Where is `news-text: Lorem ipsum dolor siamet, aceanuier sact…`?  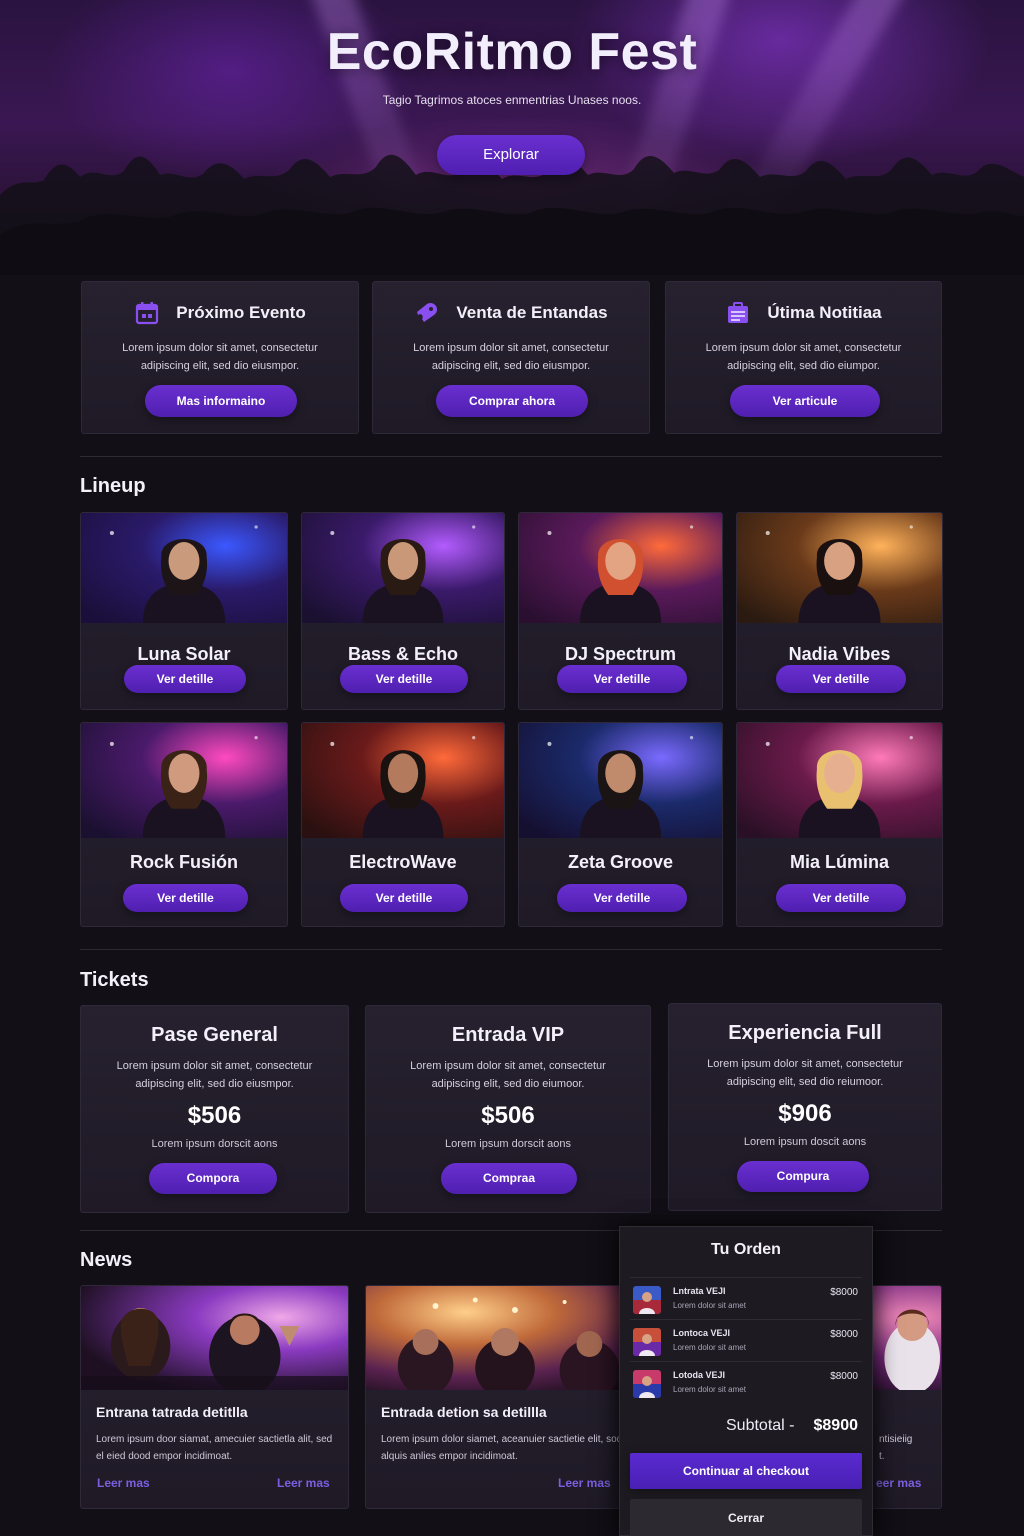 news-text: Lorem ipsum dolor siamet, aceanuier sact… is located at coordinates (502, 1448).